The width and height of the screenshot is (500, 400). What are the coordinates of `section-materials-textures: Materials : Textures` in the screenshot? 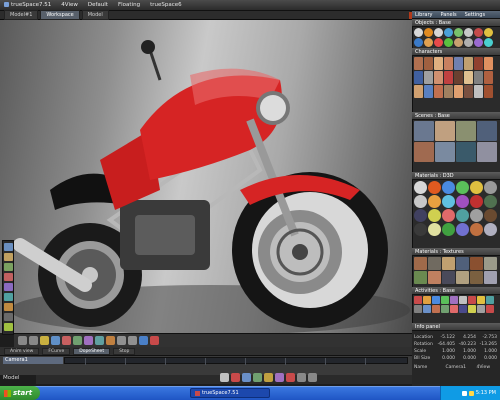 It's located at (456, 252).